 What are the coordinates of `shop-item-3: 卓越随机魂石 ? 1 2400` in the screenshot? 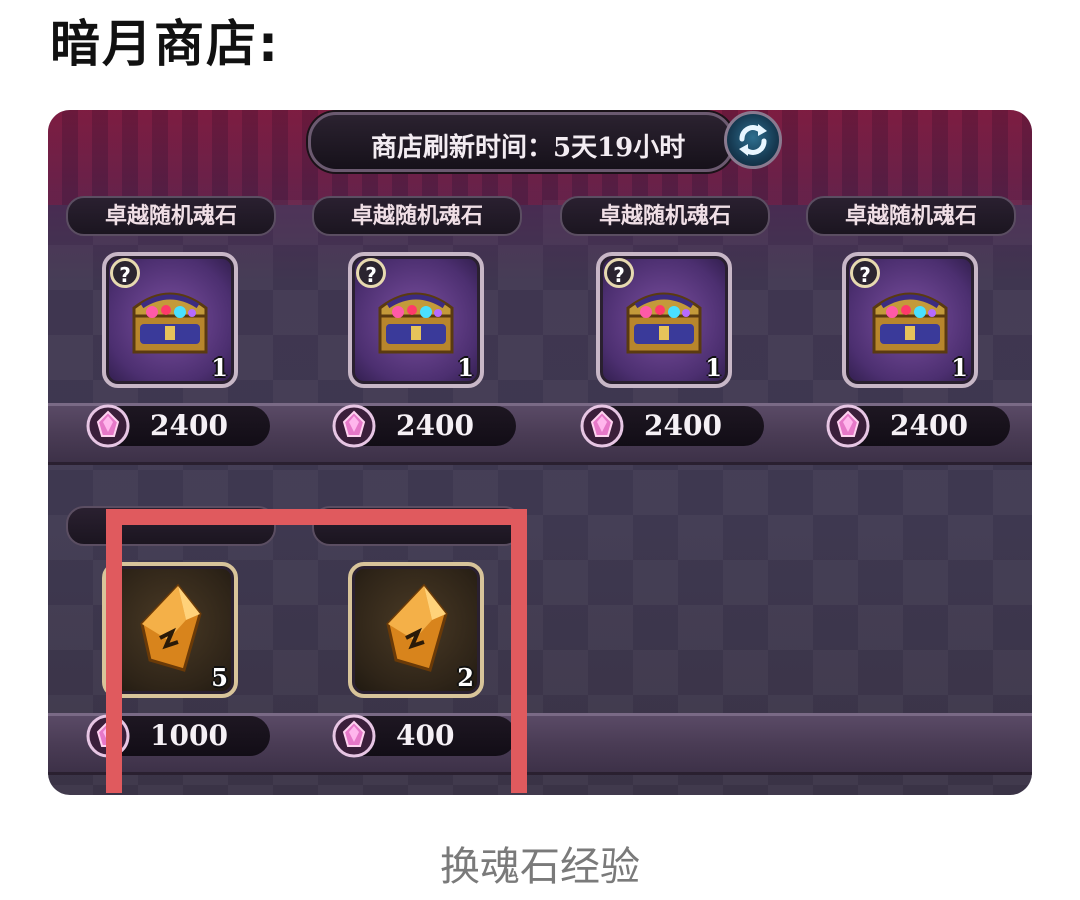 It's located at (670, 336).